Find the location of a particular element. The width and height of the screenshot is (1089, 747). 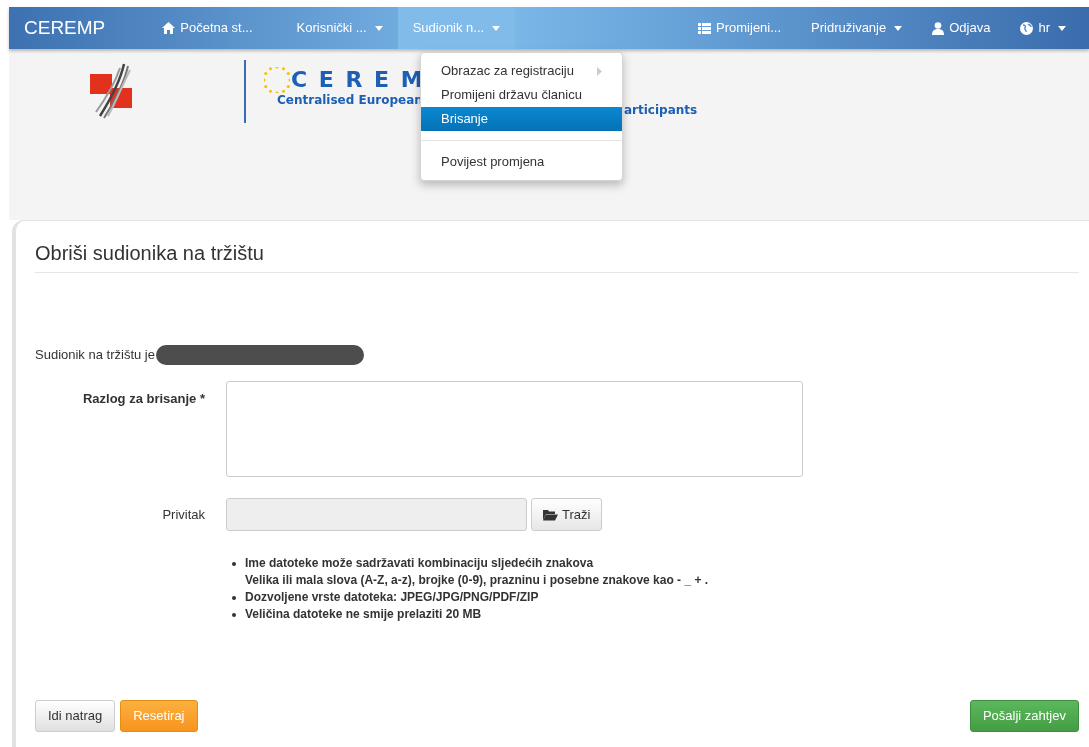

list-icon is located at coordinates (705, 28).